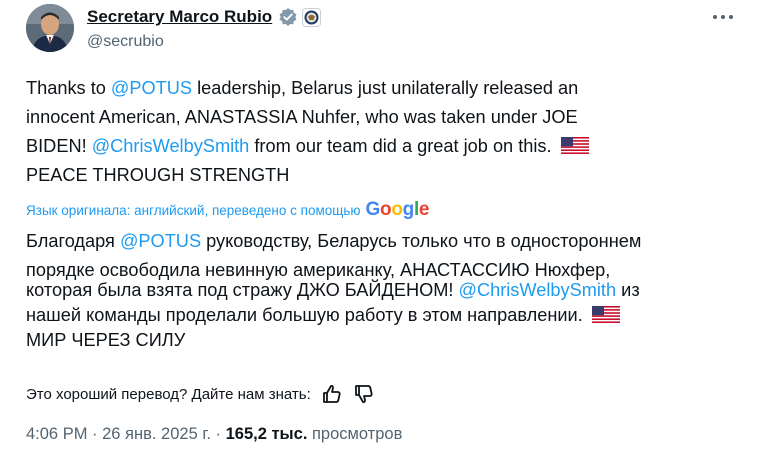  What do you see at coordinates (158, 175) in the screenshot?
I see `tweet-text-line: PEACE THROUGH STRENGTH` at bounding box center [158, 175].